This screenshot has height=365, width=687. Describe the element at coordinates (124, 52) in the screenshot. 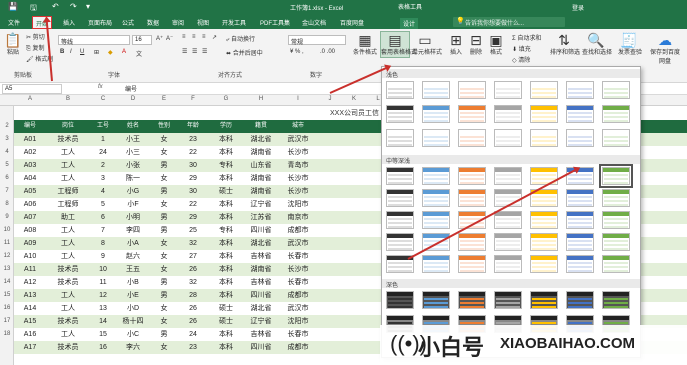

I see `font-color-icon: A` at that location.